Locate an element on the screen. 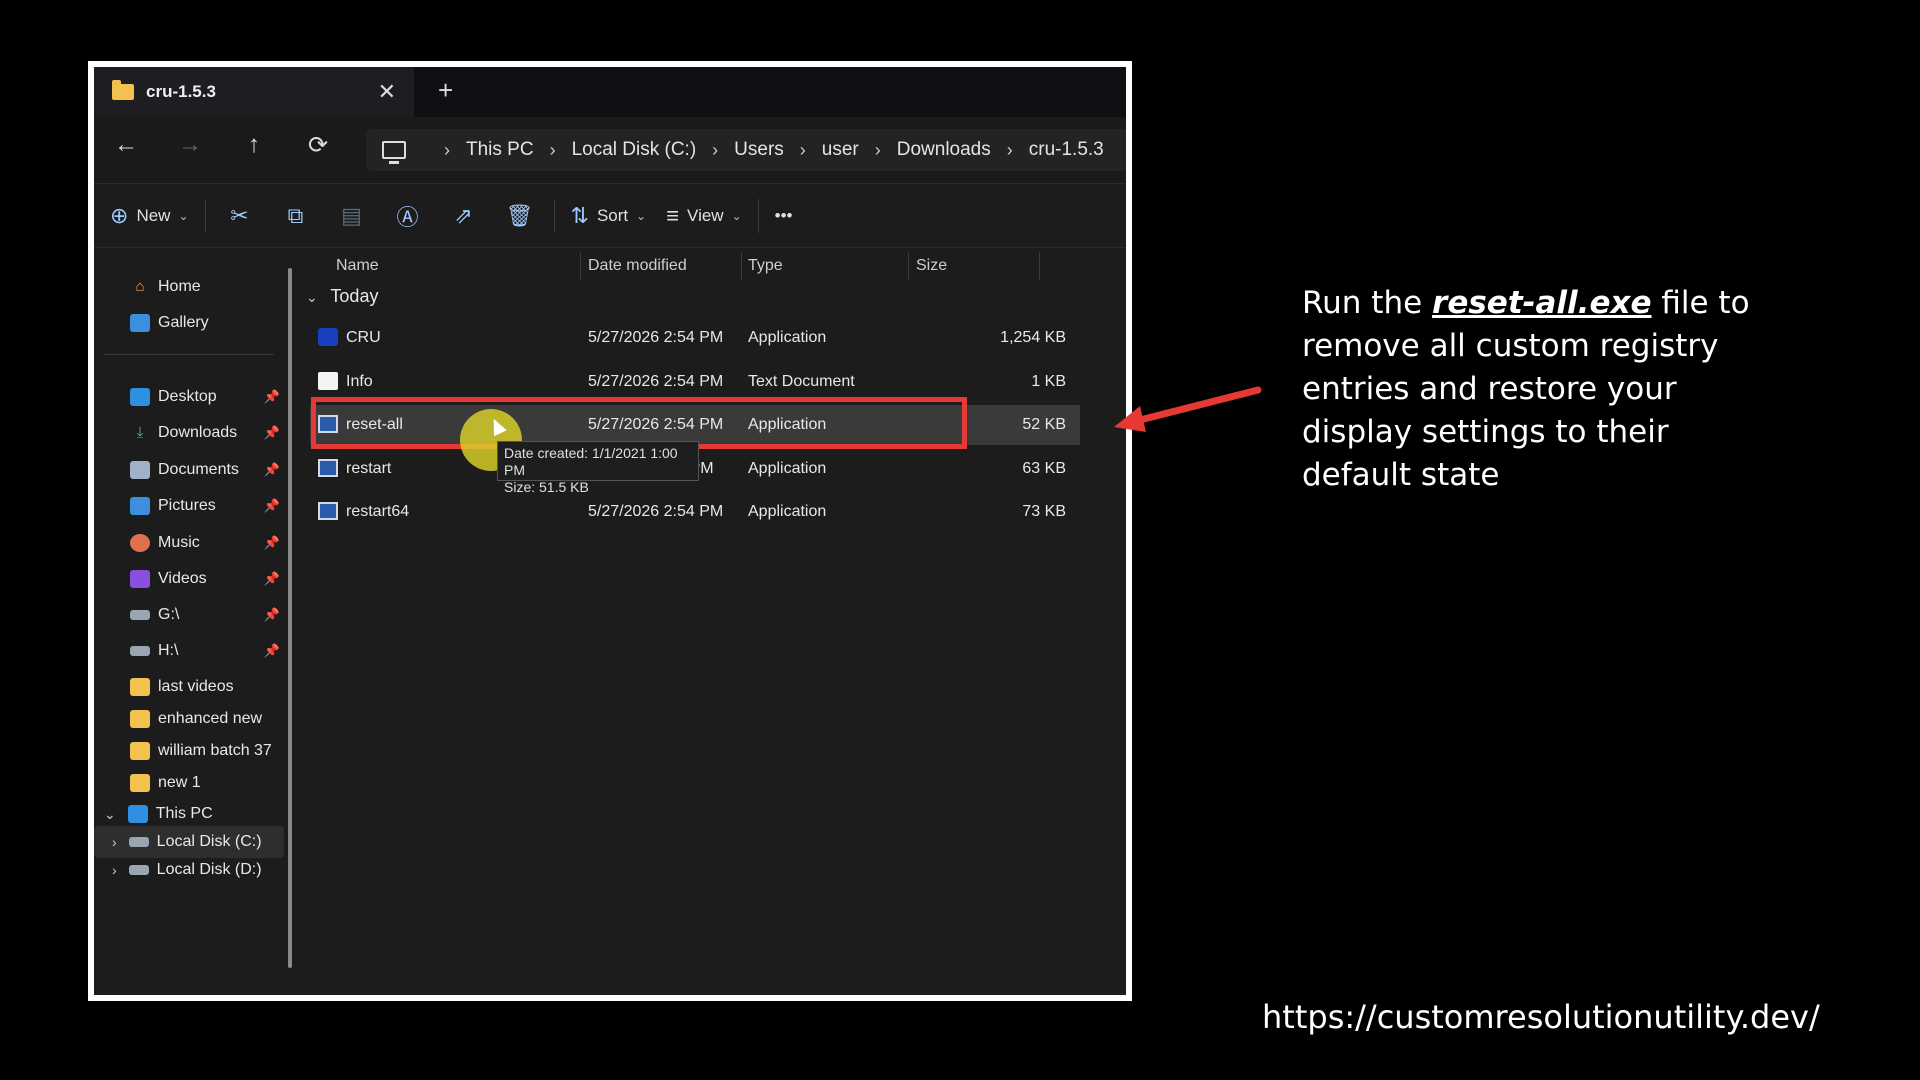  sidebar-item-local-disk-c: › Local Disk (C:) is located at coordinates (199, 842).